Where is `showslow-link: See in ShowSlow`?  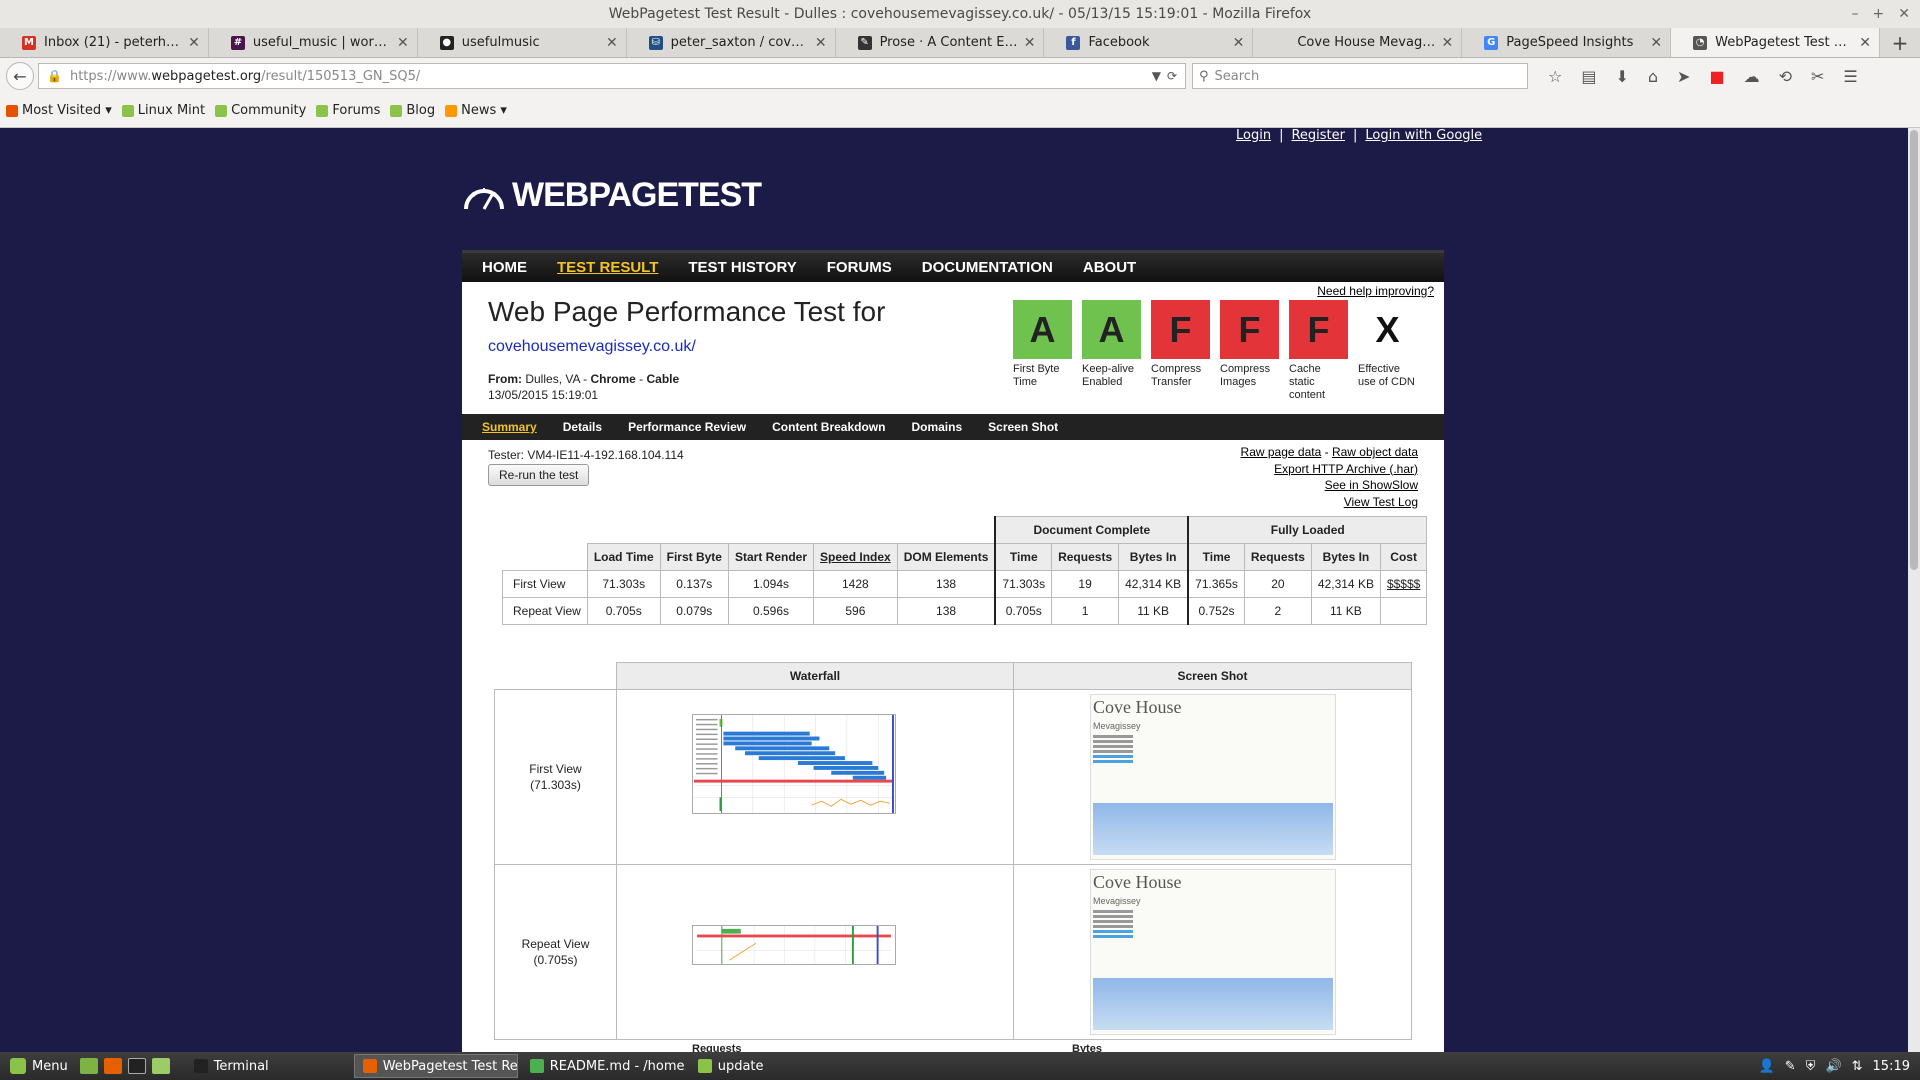
showslow-link: See in ShowSlow is located at coordinates (1371, 485).